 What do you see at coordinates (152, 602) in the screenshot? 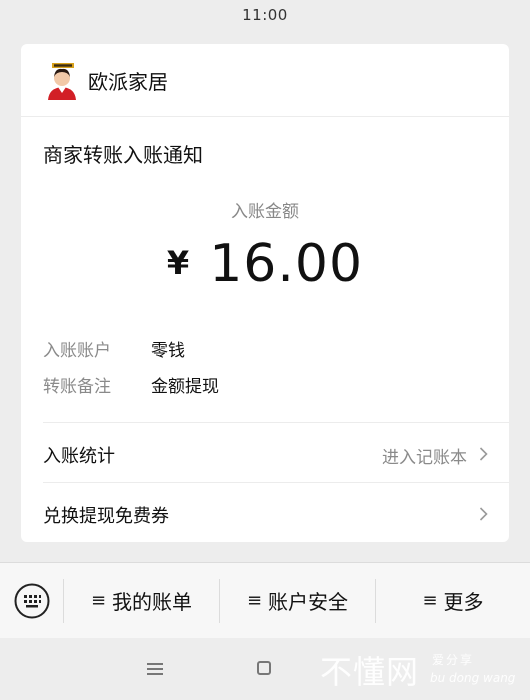
I see `menu-label: 我的账单` at bounding box center [152, 602].